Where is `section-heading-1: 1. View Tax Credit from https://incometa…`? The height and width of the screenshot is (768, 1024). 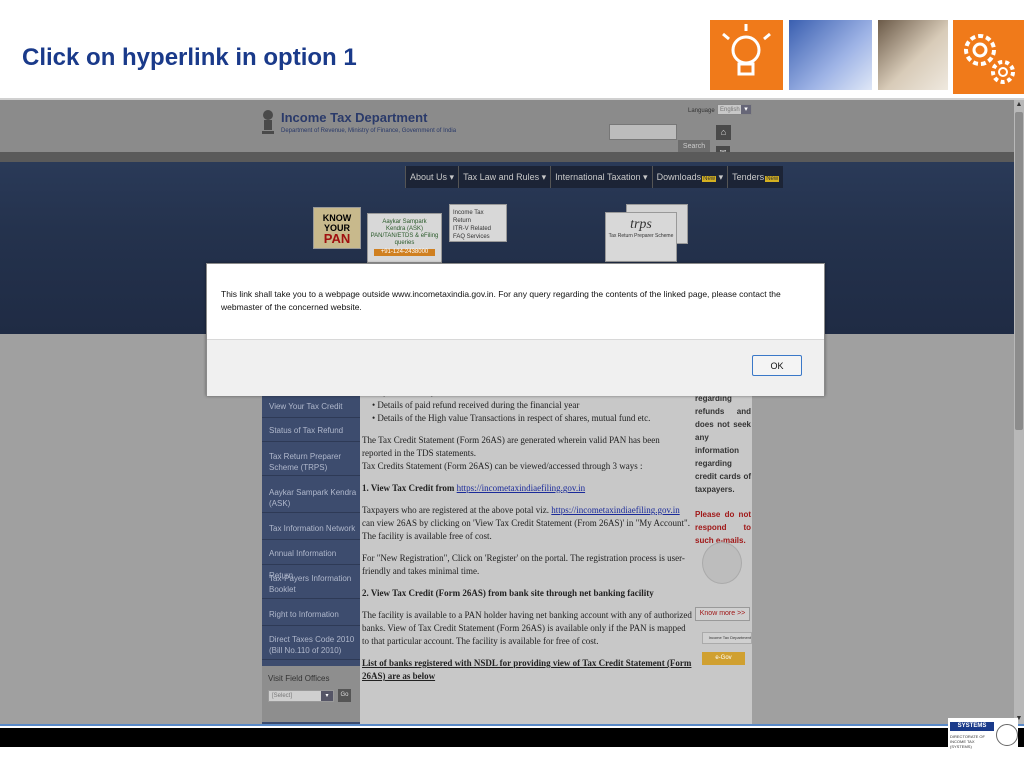 section-heading-1: 1. View Tax Credit from https://incometa… is located at coordinates (474, 488).